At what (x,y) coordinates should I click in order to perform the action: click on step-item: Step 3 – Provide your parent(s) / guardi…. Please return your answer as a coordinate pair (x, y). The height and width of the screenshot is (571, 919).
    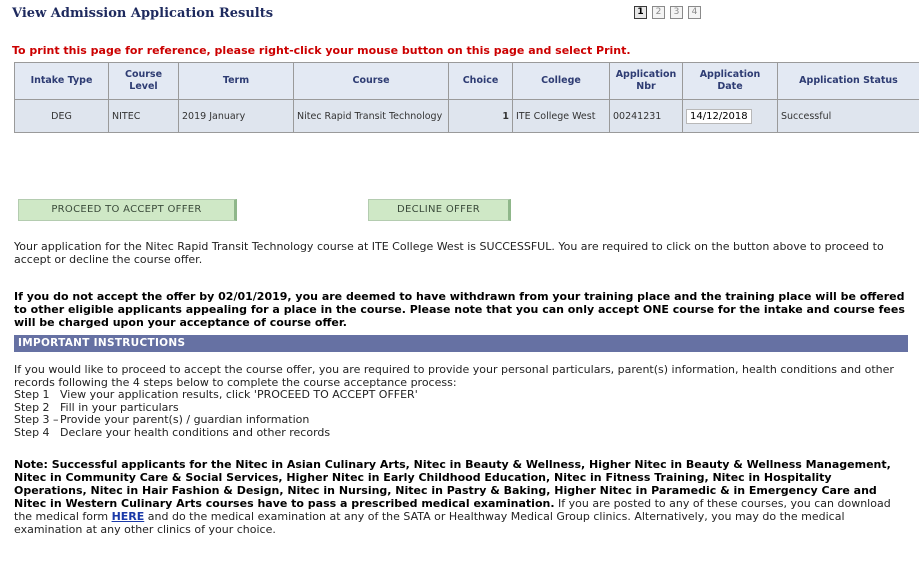
    Looking at the image, I should click on (461, 420).